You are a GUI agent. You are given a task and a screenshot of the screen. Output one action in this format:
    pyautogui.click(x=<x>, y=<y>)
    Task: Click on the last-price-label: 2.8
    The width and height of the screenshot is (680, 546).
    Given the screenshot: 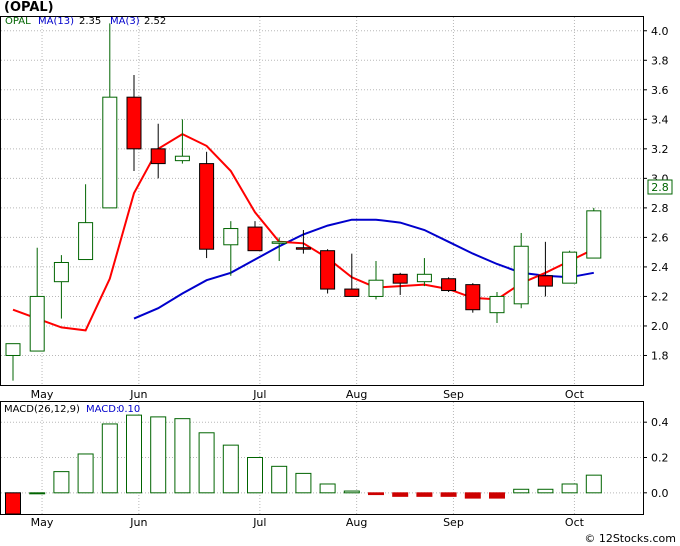 What is the action you would take?
    pyautogui.click(x=660, y=187)
    